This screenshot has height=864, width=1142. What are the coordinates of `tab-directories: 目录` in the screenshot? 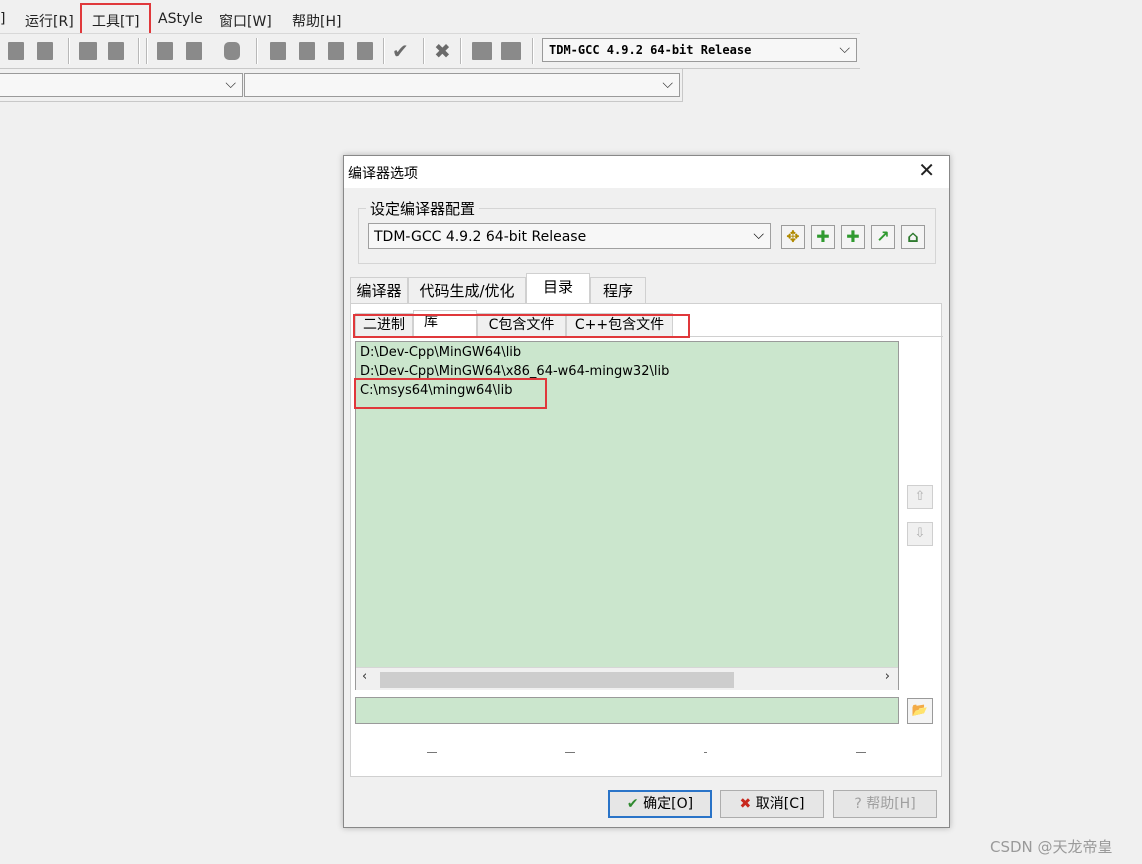 It's located at (558, 288).